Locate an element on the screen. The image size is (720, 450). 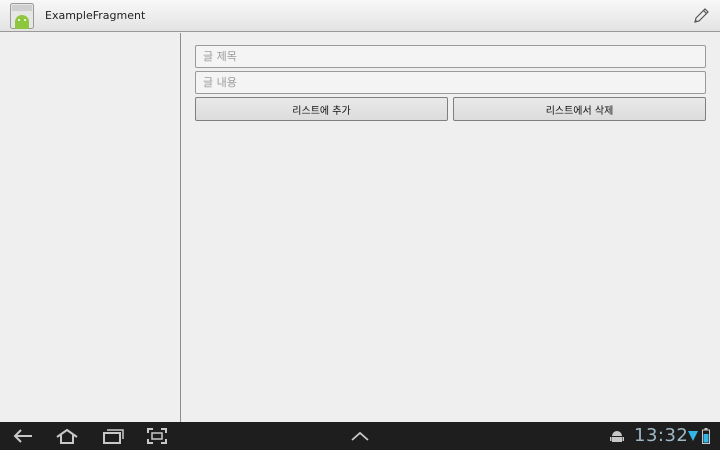
title-input is located at coordinates (450, 56).